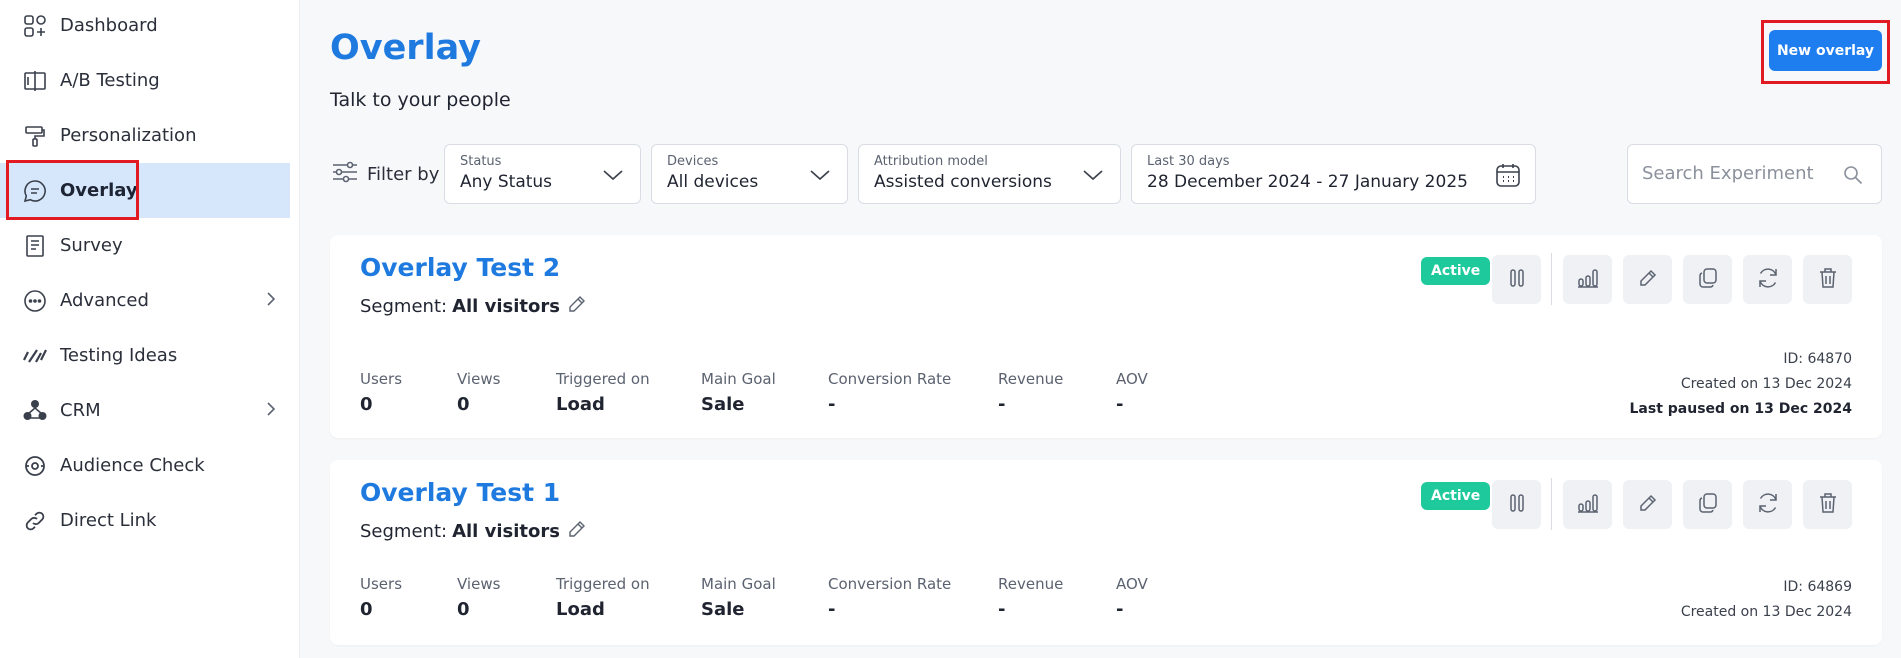  Describe the element at coordinates (1132, 597) in the screenshot. I see `stat-aov: AOV -` at that location.